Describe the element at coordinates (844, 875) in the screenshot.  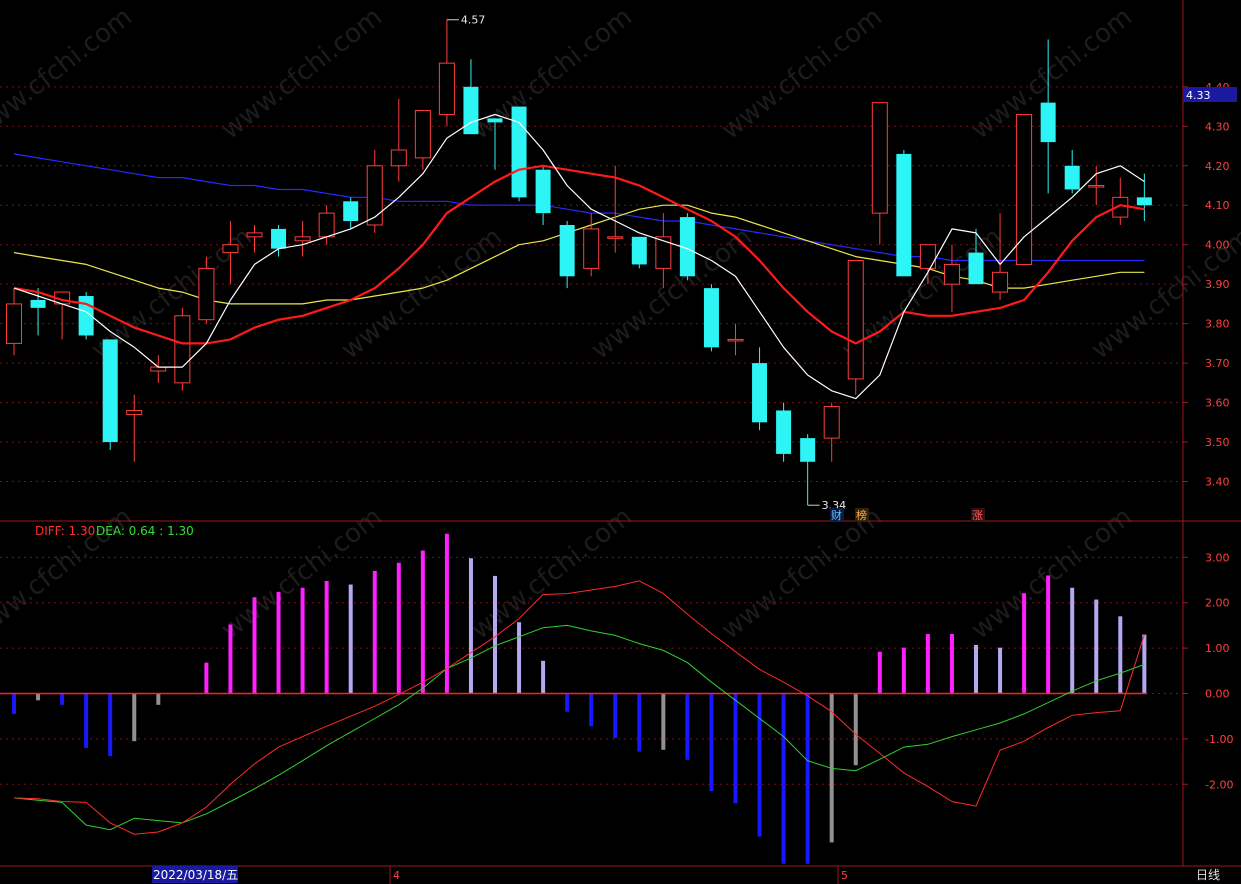
I see `month-marker-5: 5` at that location.